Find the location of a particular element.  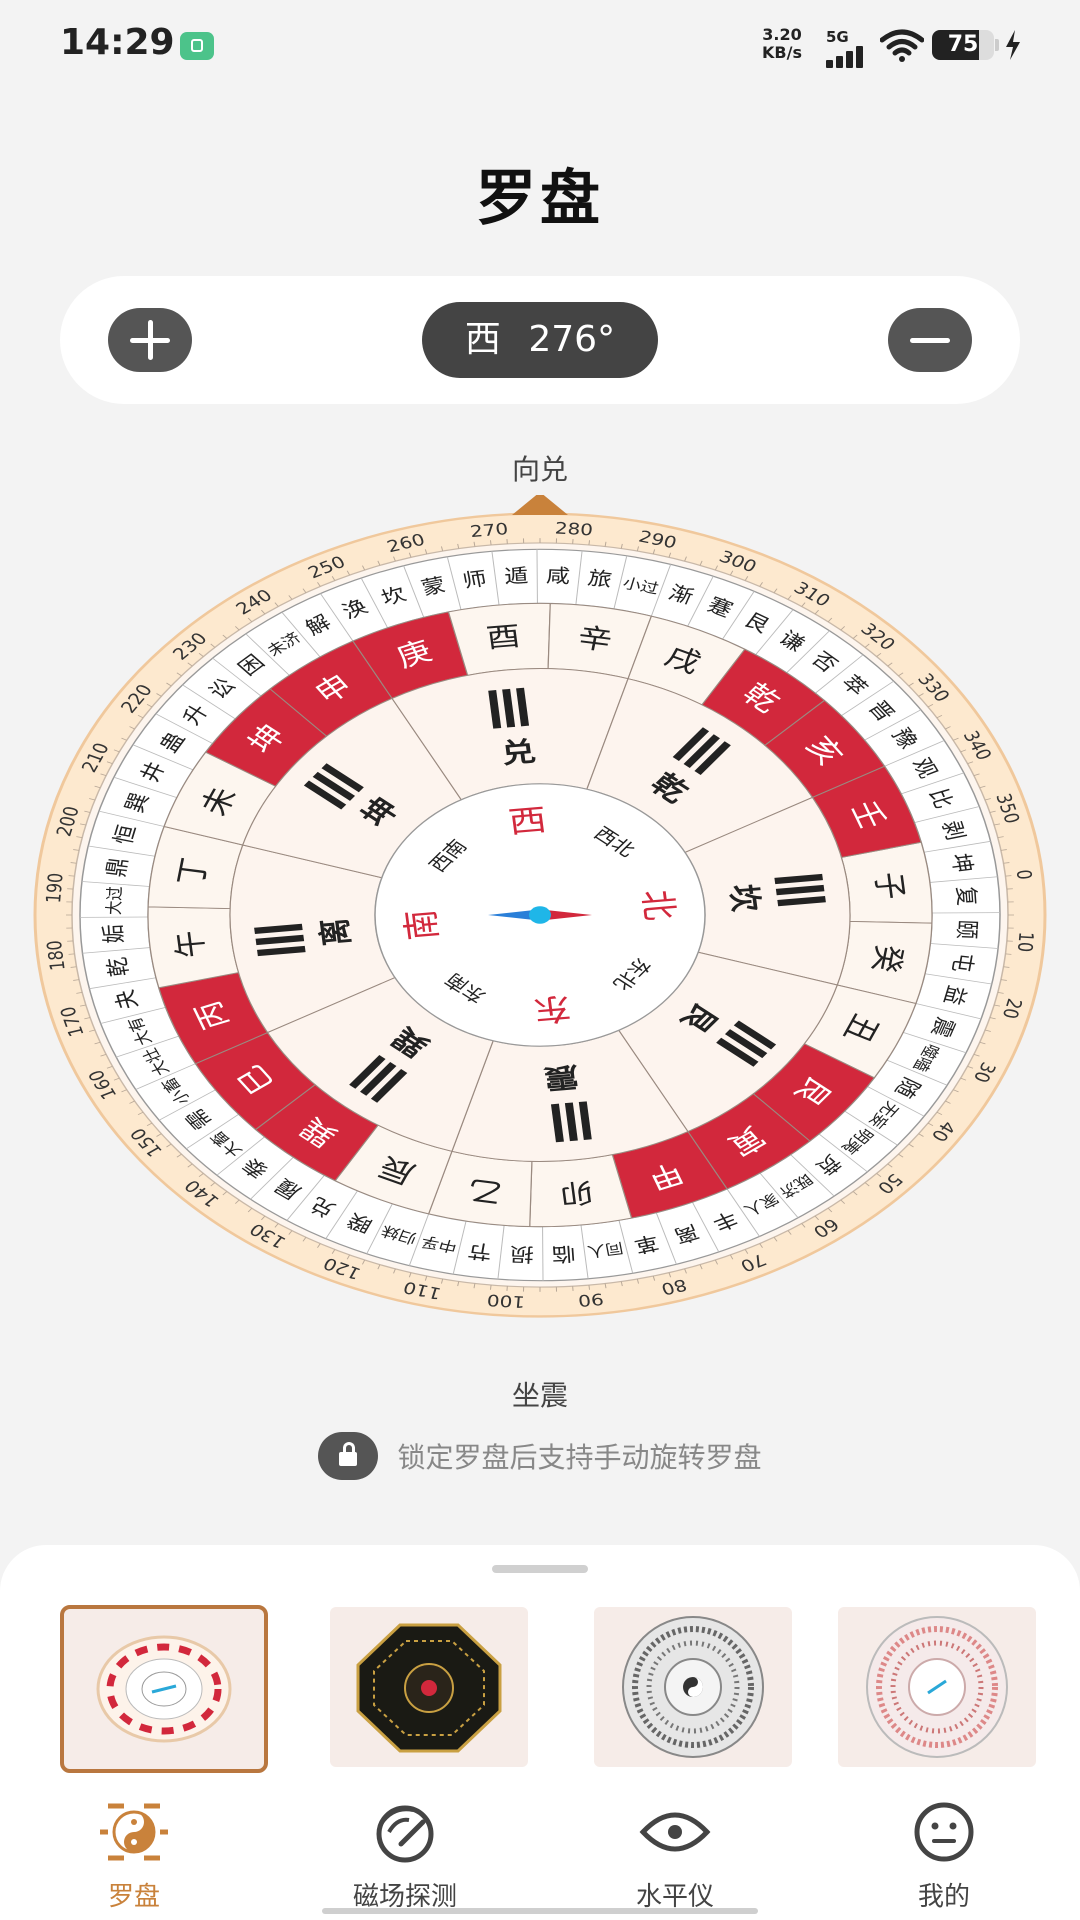

hexagram-label: 鼎 is located at coordinates (118, 868).